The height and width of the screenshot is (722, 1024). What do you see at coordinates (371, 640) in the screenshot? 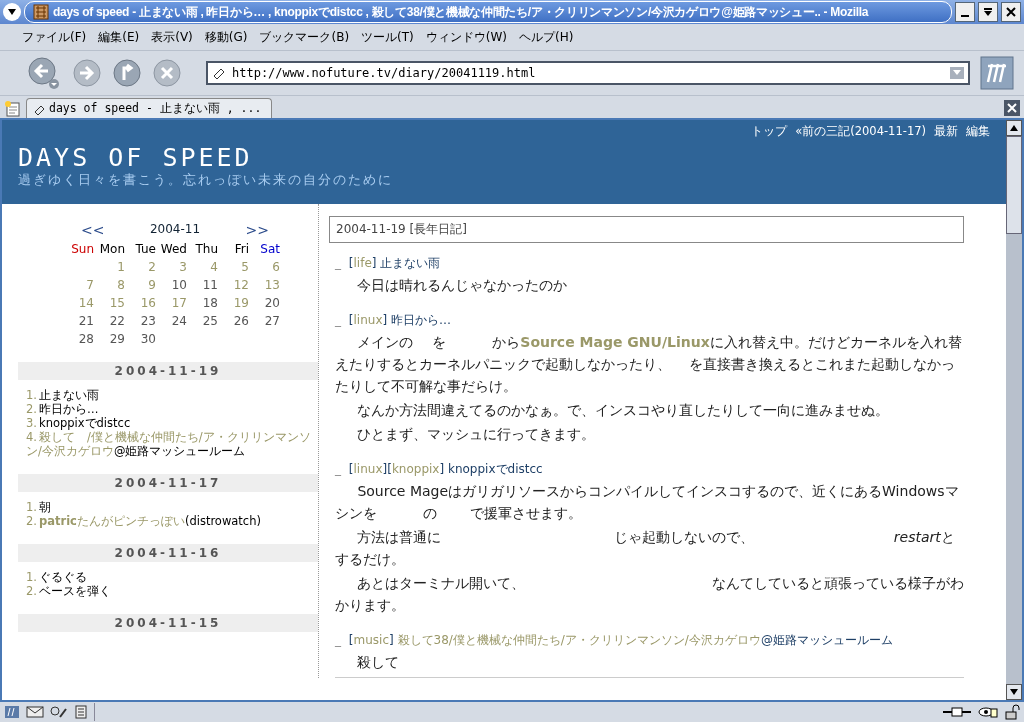
I see `category-link: [music]` at bounding box center [371, 640].